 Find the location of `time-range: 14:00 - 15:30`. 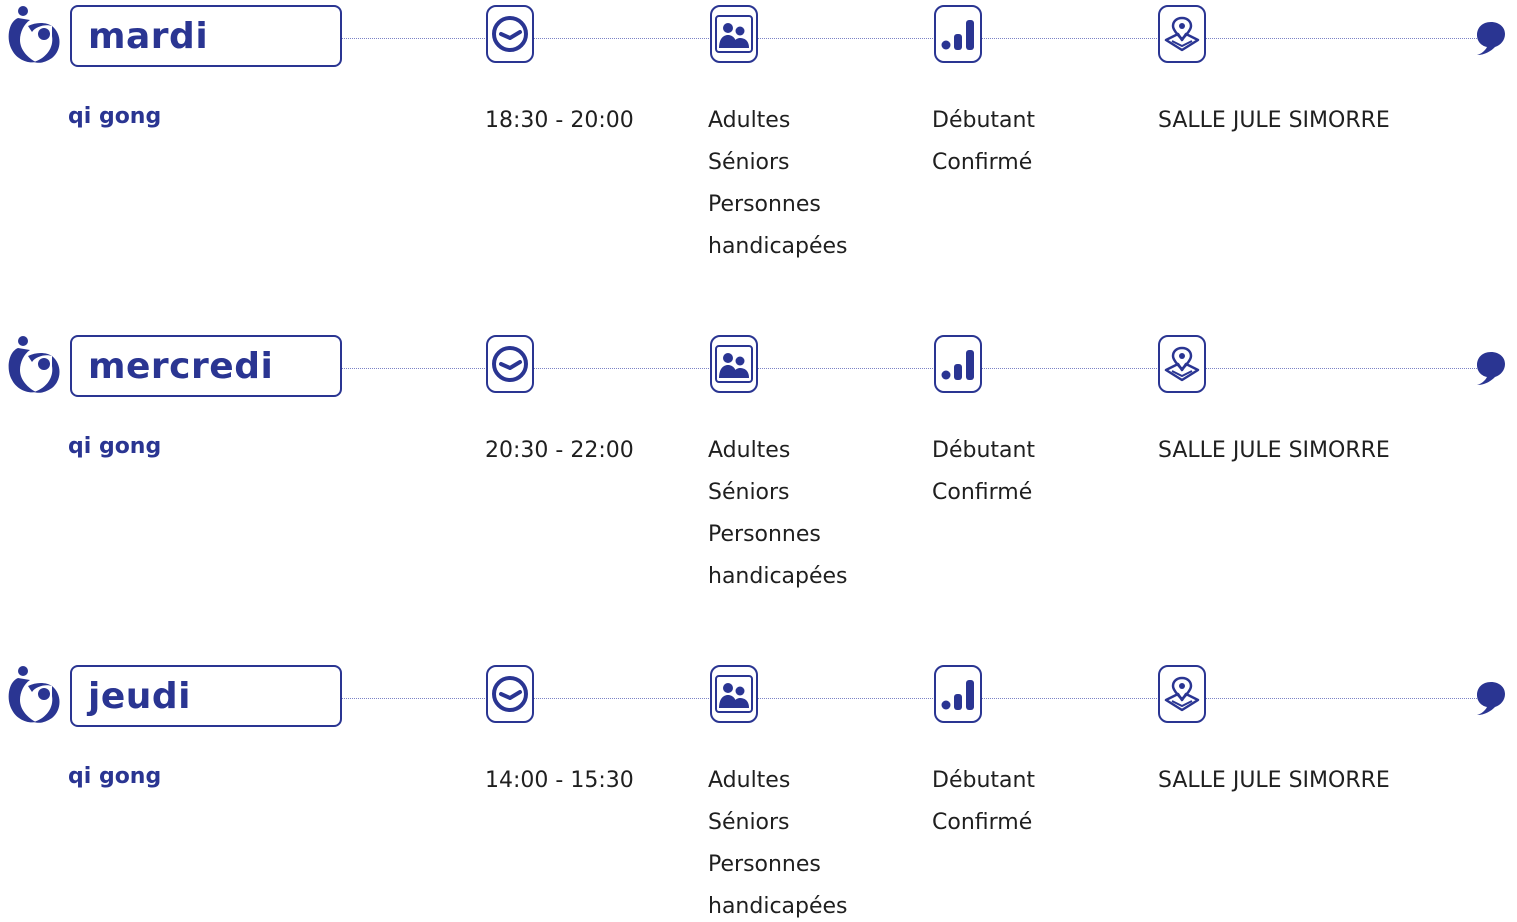

time-range: 14:00 - 15:30 is located at coordinates (559, 780).